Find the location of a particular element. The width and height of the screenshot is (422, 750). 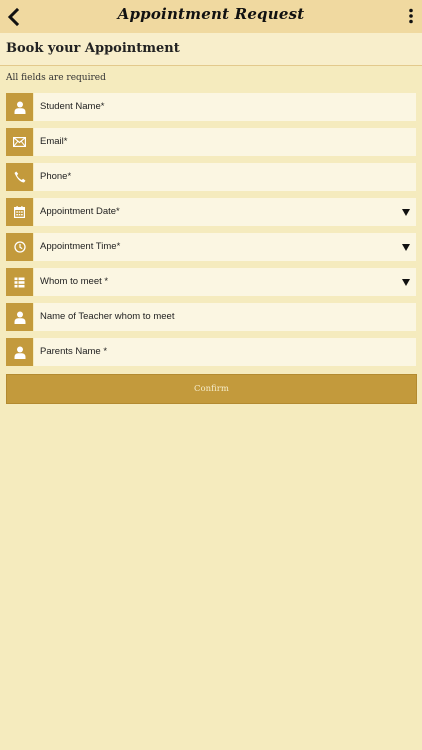

appointment-date-field: Appointment Date* is located at coordinates (211, 212).